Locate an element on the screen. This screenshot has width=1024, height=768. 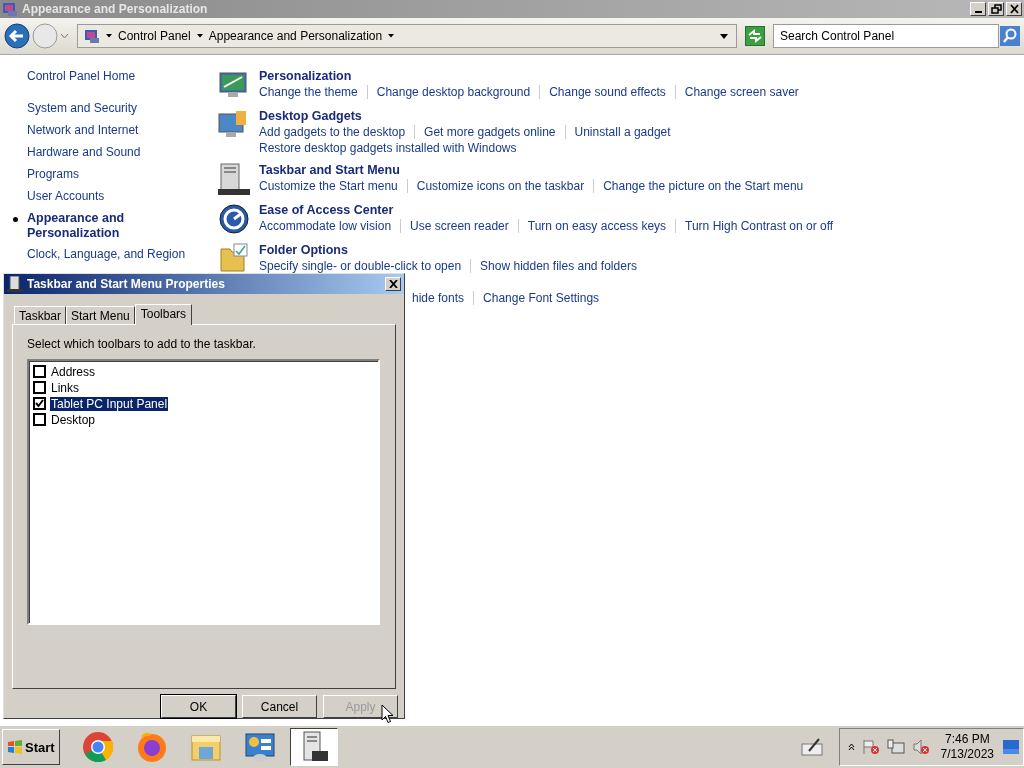
category-title-link: Ease of Access Center is located at coordinates (546, 210).